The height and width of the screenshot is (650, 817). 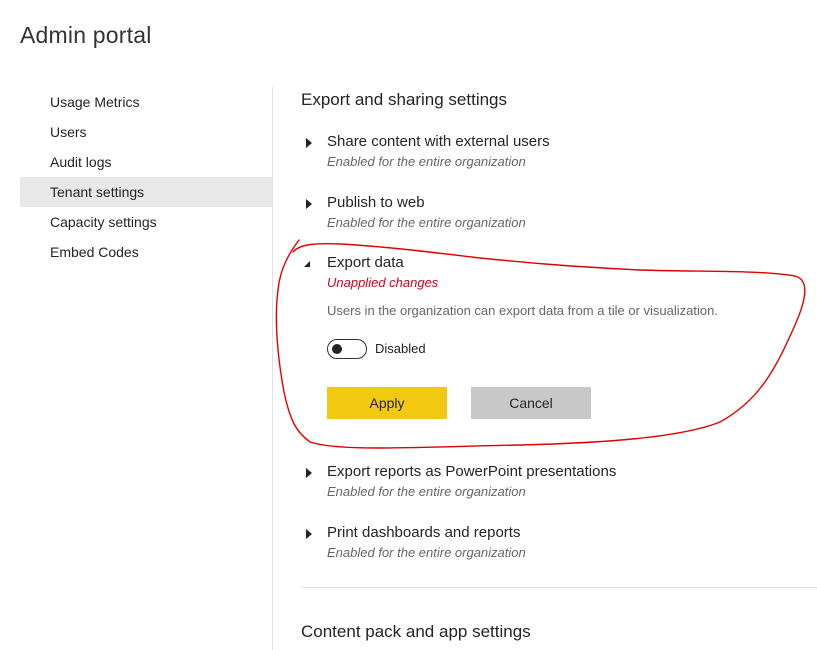 What do you see at coordinates (86, 35) in the screenshot?
I see `page-title: Admin portal` at bounding box center [86, 35].